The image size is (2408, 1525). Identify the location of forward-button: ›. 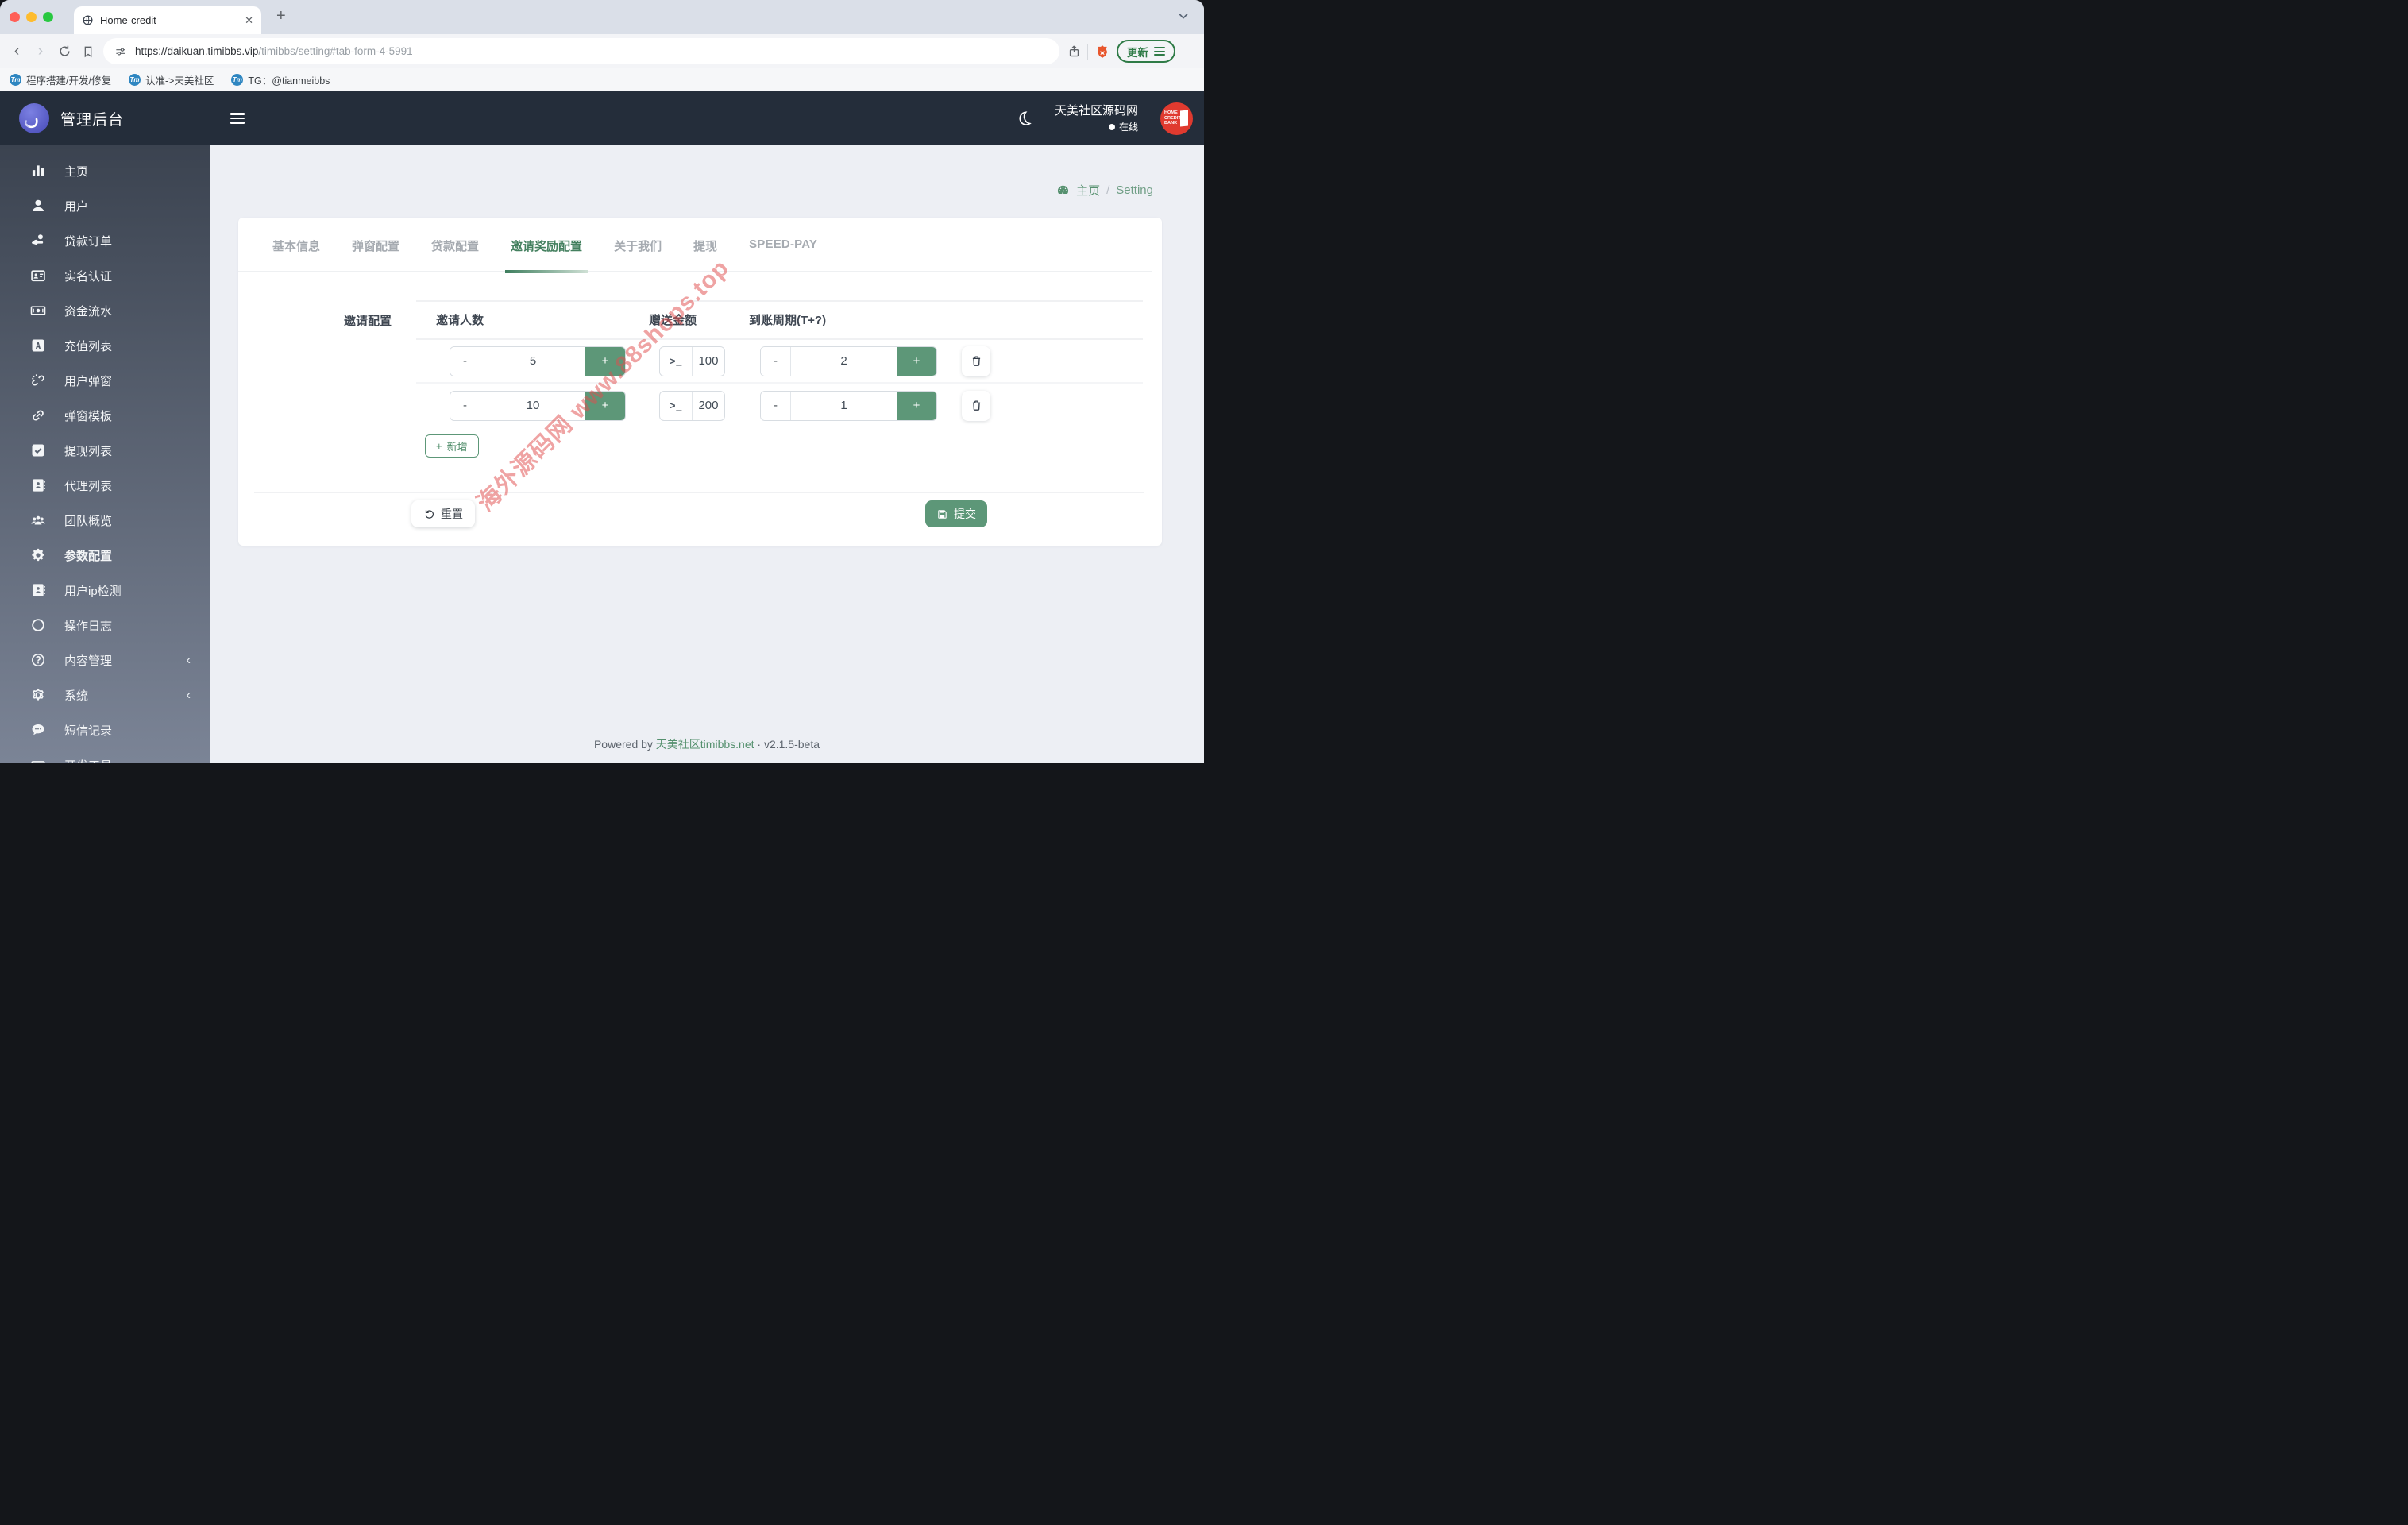
(40, 52).